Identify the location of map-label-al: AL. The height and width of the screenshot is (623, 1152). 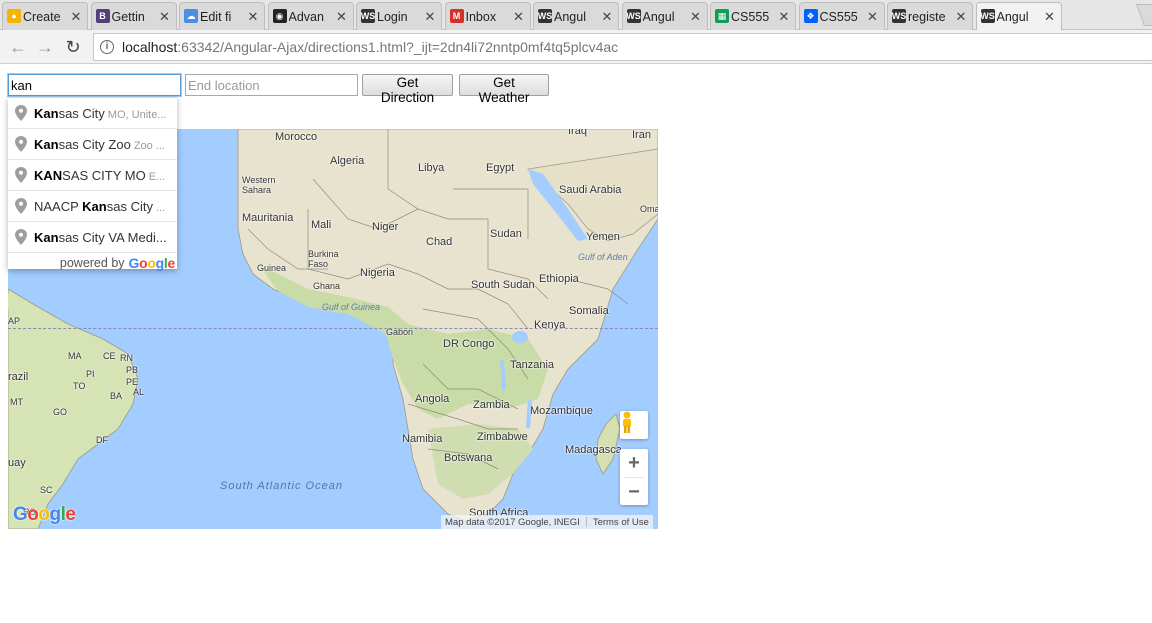
(139, 392).